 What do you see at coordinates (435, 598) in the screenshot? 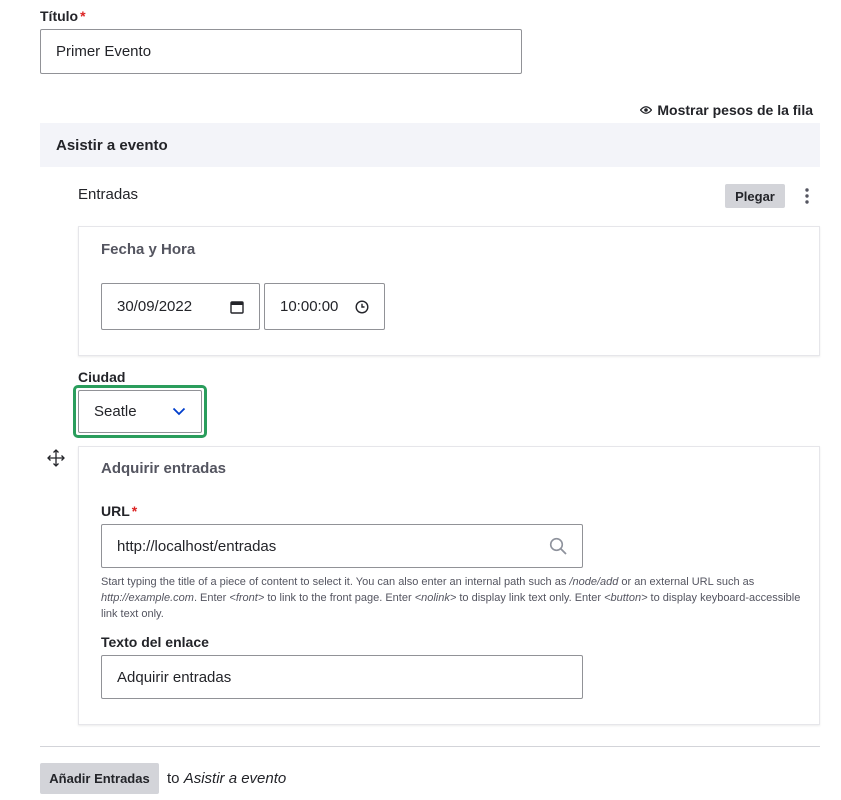
I see `help-text-example: <nolink>` at bounding box center [435, 598].